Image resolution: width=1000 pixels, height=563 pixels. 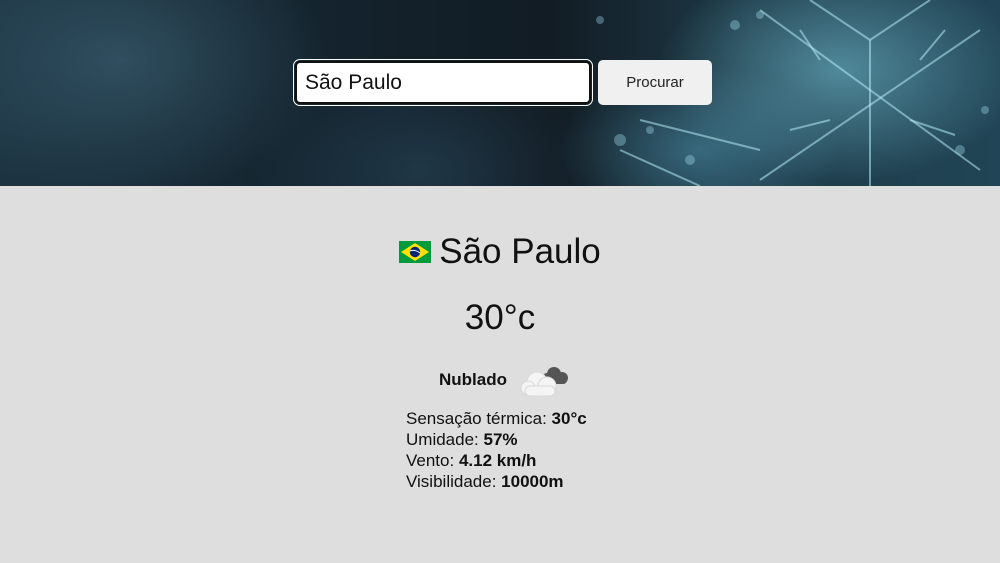 I want to click on condition-row: Nublado, so click(x=500, y=380).